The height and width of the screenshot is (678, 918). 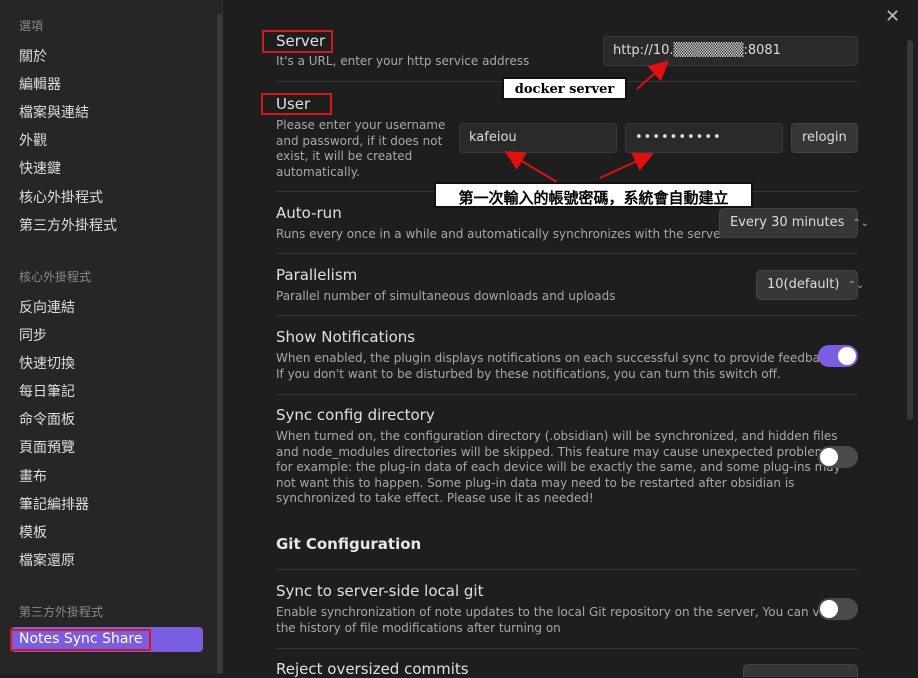 I want to click on annotation-docker-server: docker server, so click(x=564, y=88).